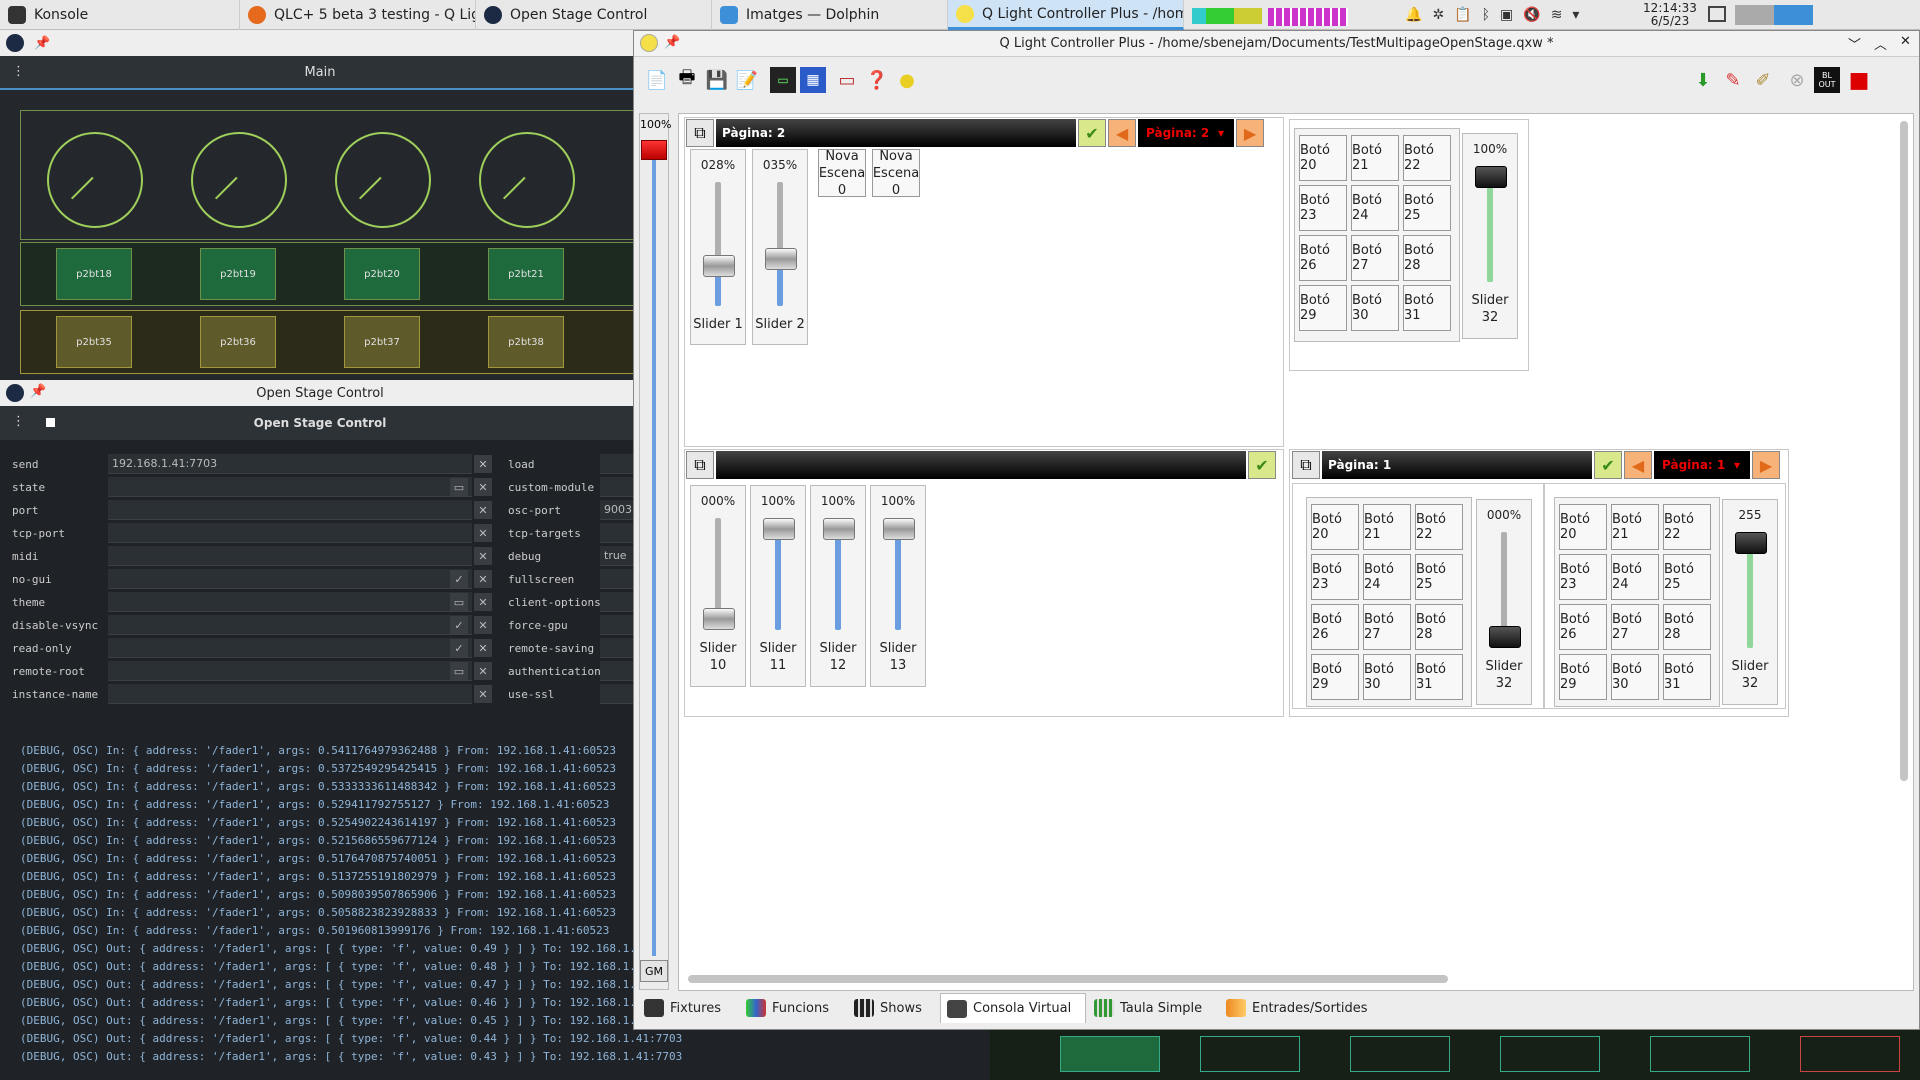 Image resolution: width=1920 pixels, height=1080 pixels. I want to click on menu-icon: ⋮, so click(18, 421).